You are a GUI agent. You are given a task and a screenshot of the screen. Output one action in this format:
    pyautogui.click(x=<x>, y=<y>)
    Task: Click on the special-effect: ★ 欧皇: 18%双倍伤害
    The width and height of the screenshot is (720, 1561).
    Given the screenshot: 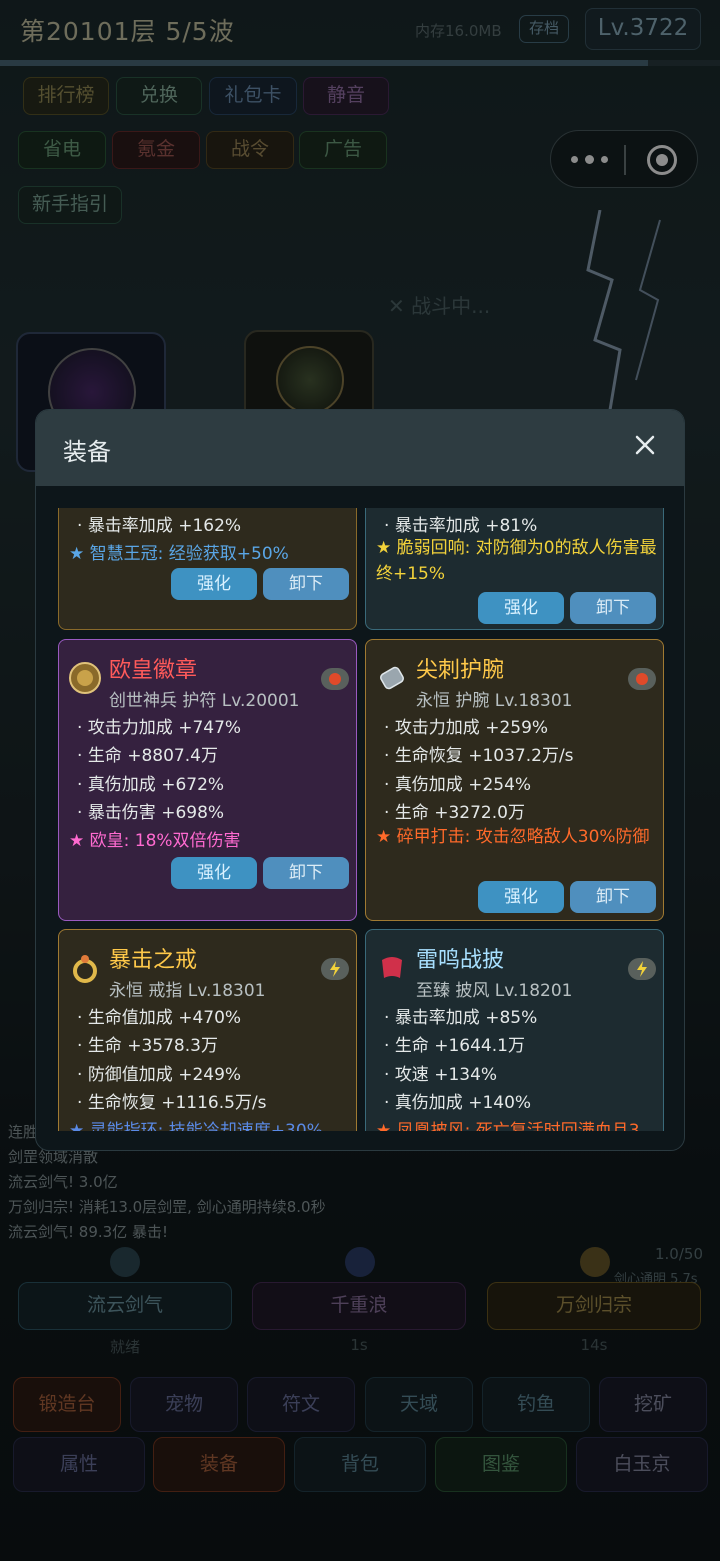 What is the action you would take?
    pyautogui.click(x=155, y=841)
    